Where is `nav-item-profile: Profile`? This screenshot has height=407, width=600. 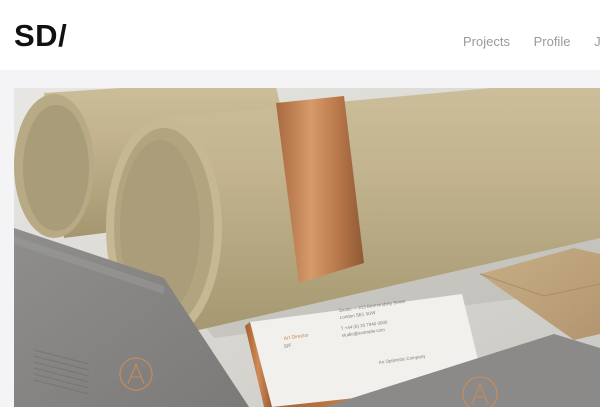
nav-item-profile: Profile is located at coordinates (552, 42).